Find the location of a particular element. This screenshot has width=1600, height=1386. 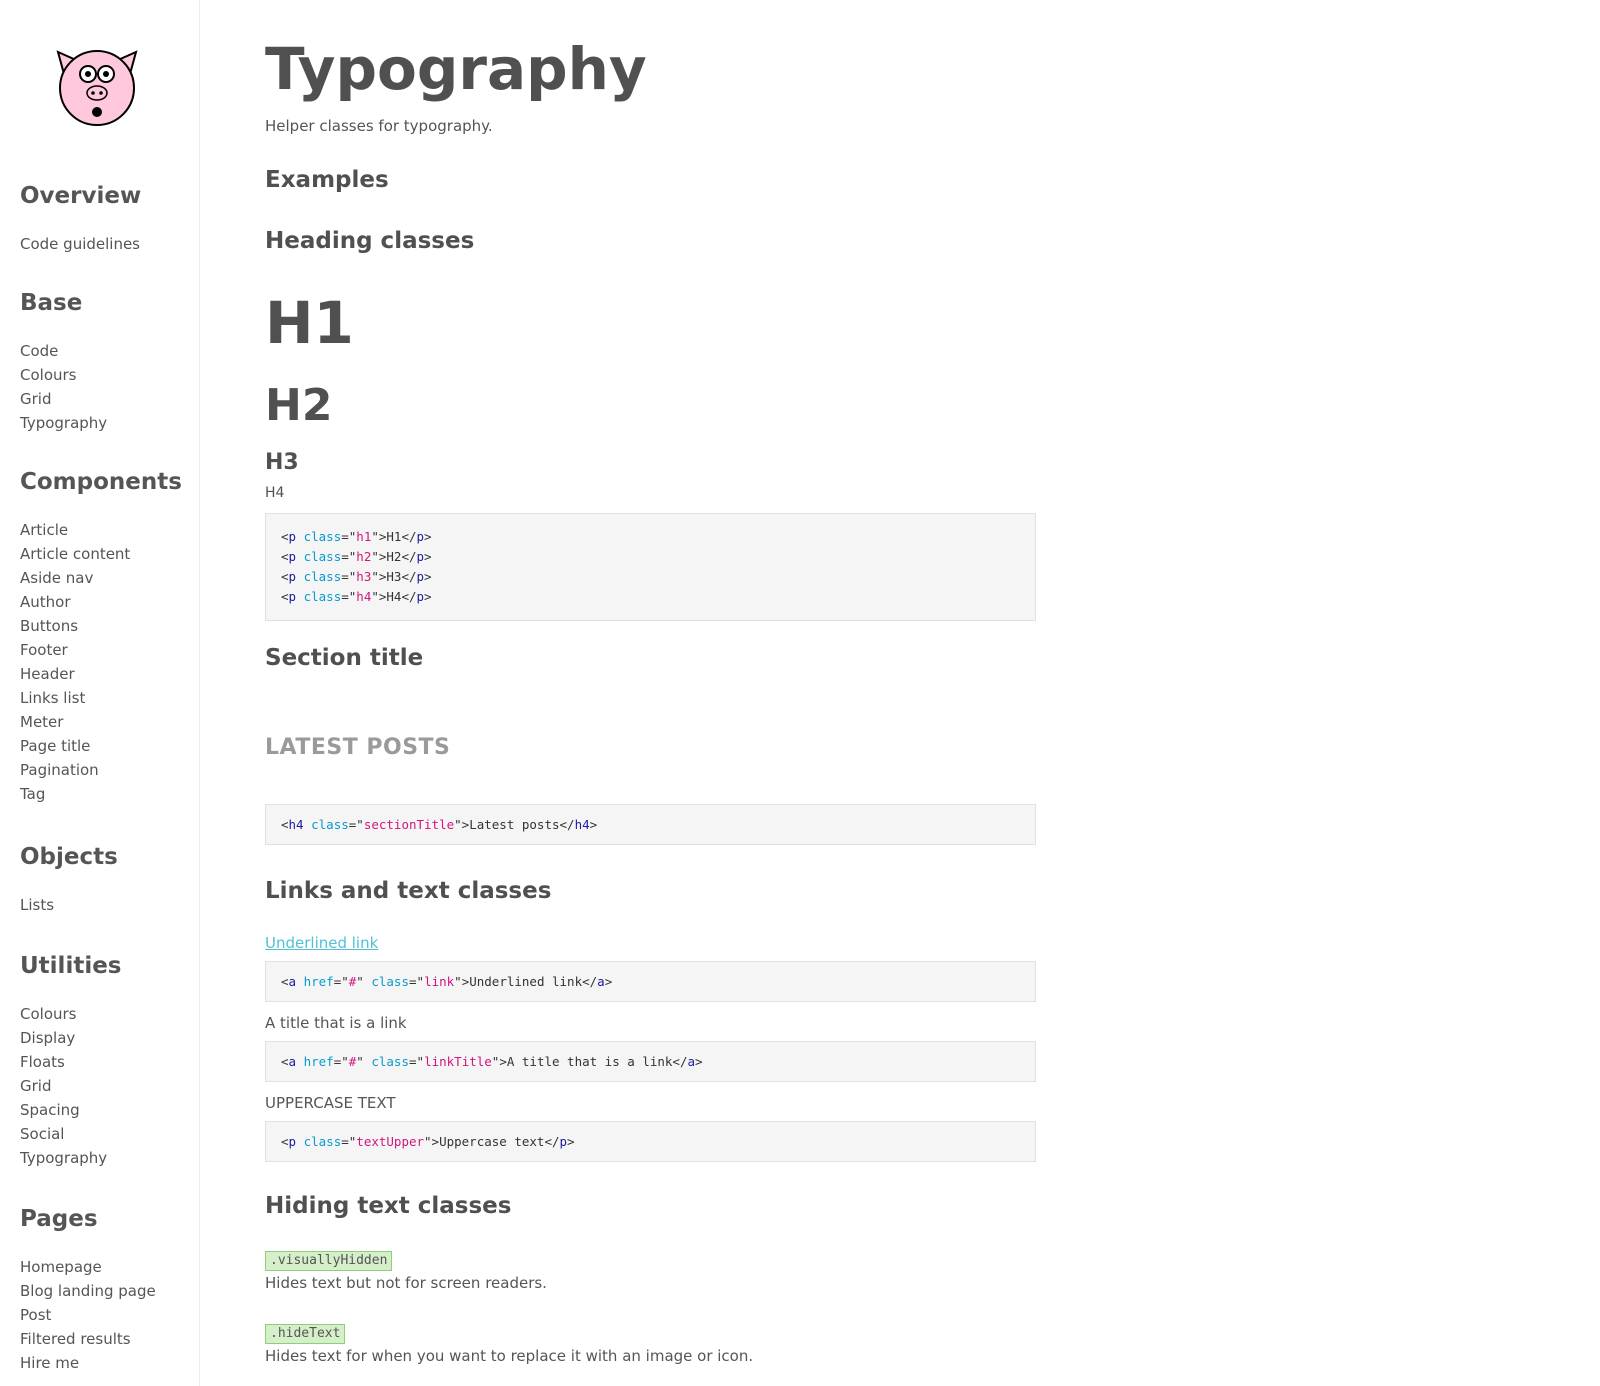

visually-hidden-badge: .visuallyHidden is located at coordinates (329, 1261).